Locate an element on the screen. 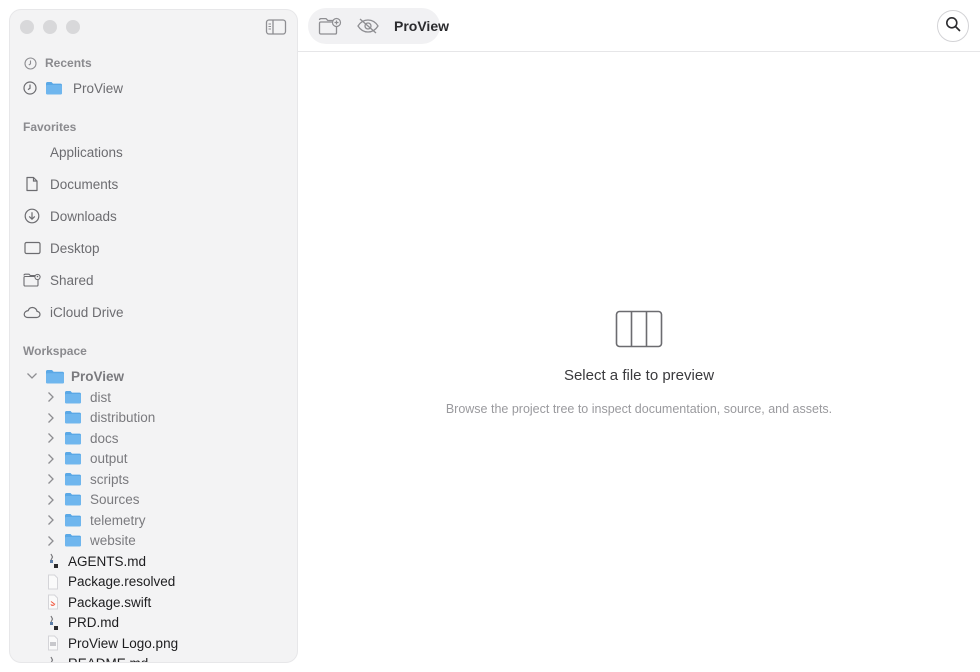 Image resolution: width=980 pixels, height=672 pixels. recent-item-label: ProView is located at coordinates (98, 88).